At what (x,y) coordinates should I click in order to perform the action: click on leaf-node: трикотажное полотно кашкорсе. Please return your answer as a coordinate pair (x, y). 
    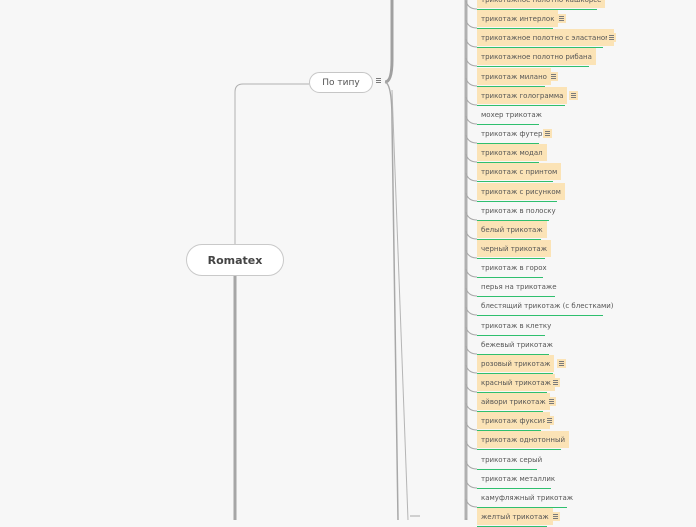
    Looking at the image, I should click on (541, 4).